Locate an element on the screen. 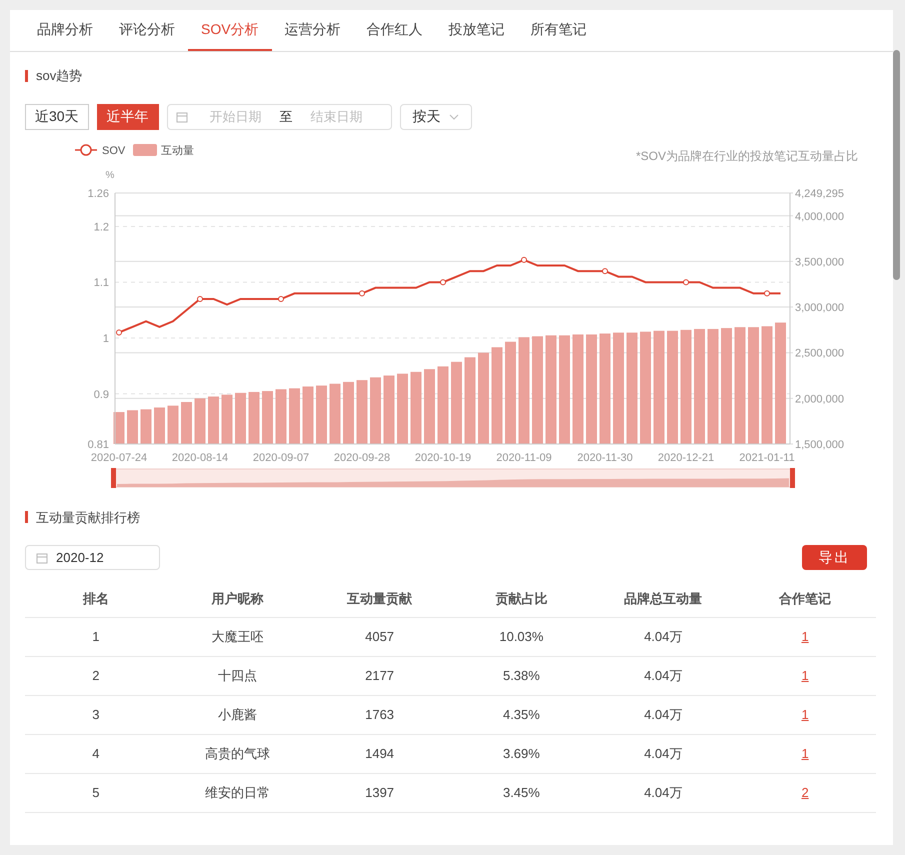 Image resolution: width=905 pixels, height=855 pixels. axis-label: 2020-12-21 is located at coordinates (686, 458).